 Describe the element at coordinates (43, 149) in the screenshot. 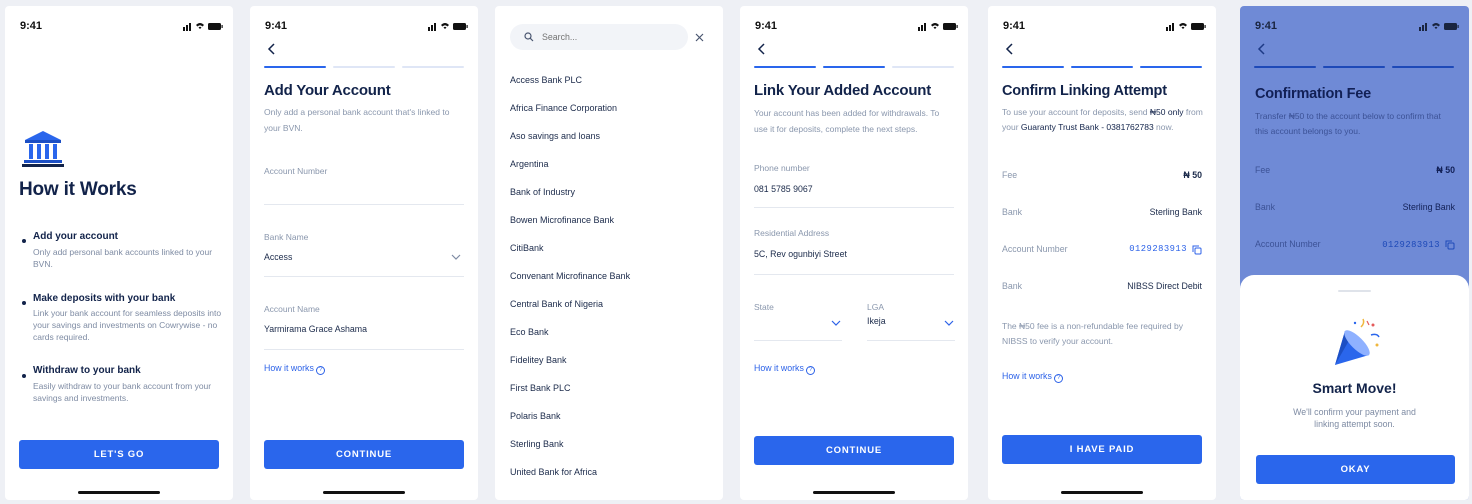

I see `bank-icon` at that location.